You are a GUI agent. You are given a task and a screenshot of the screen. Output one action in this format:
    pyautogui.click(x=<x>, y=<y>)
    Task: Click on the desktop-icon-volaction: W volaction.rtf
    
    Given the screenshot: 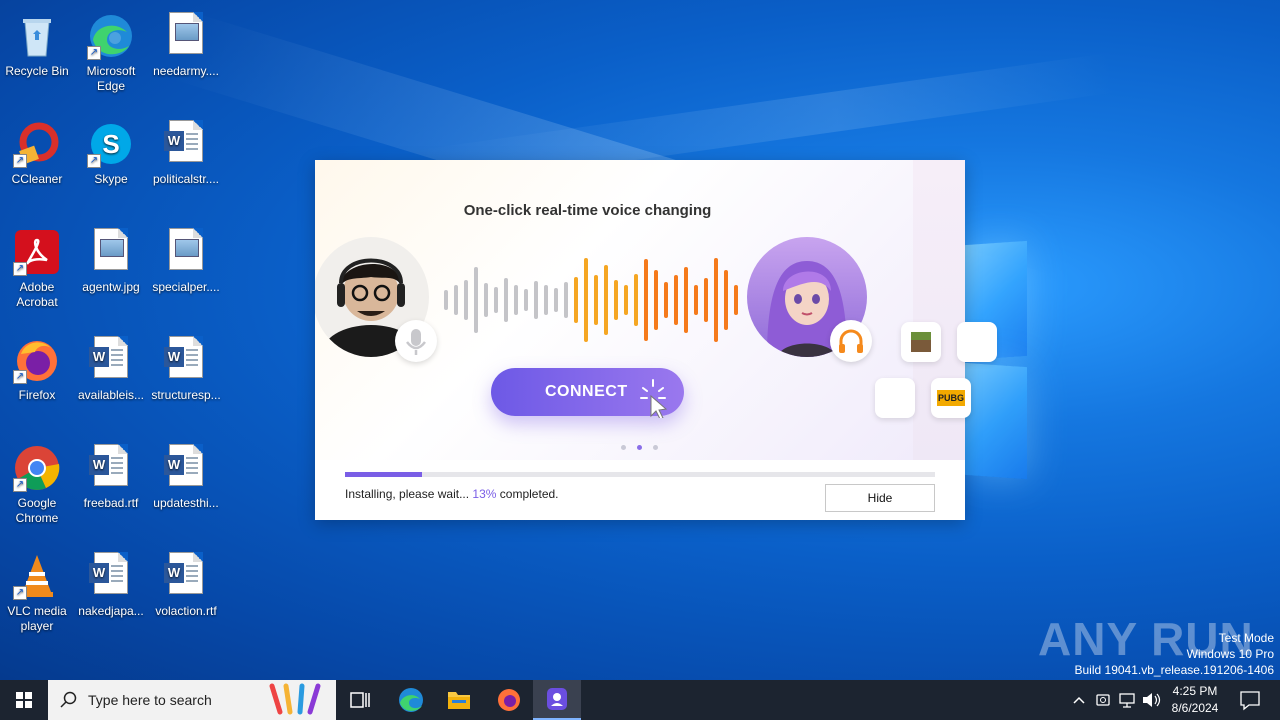 What is the action you would take?
    pyautogui.click(x=186, y=582)
    